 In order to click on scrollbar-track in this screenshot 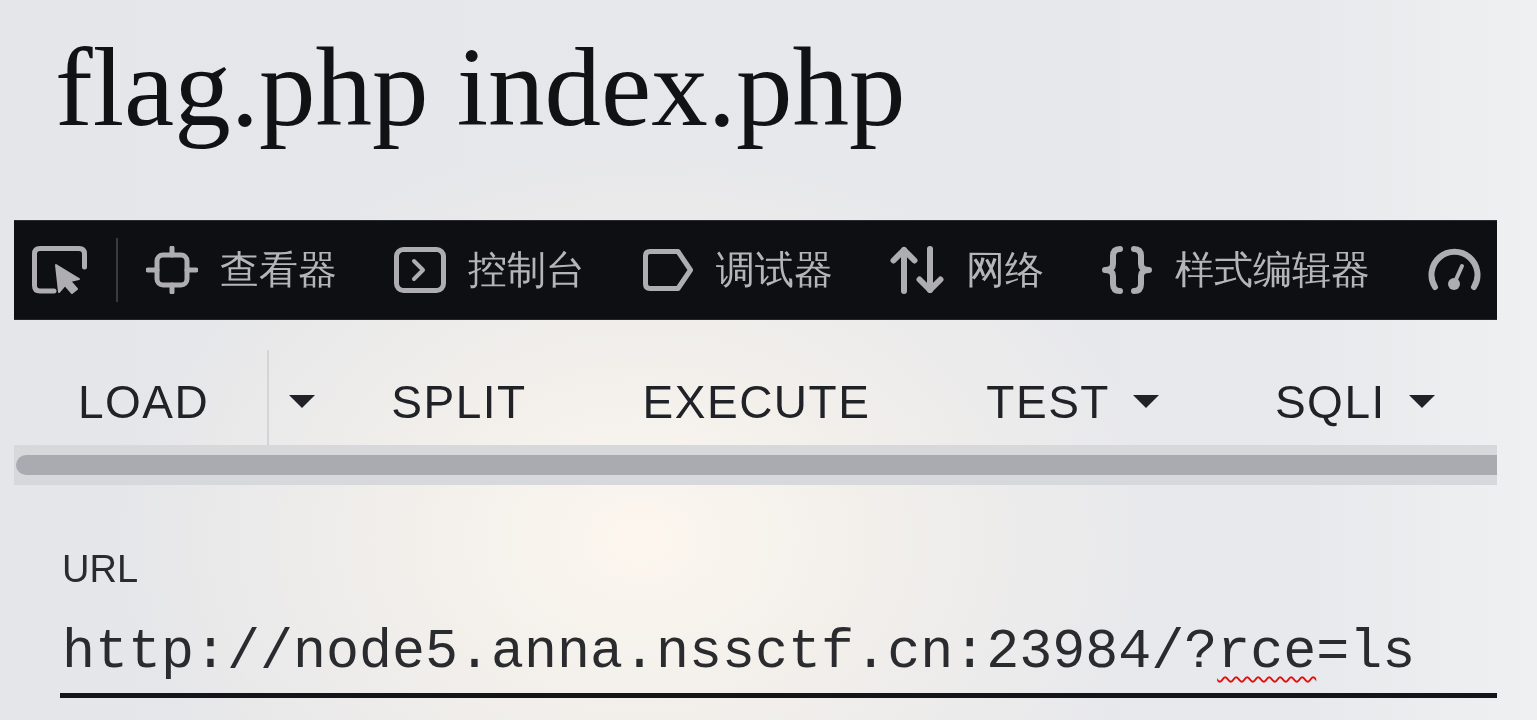, I will do `click(755, 465)`.